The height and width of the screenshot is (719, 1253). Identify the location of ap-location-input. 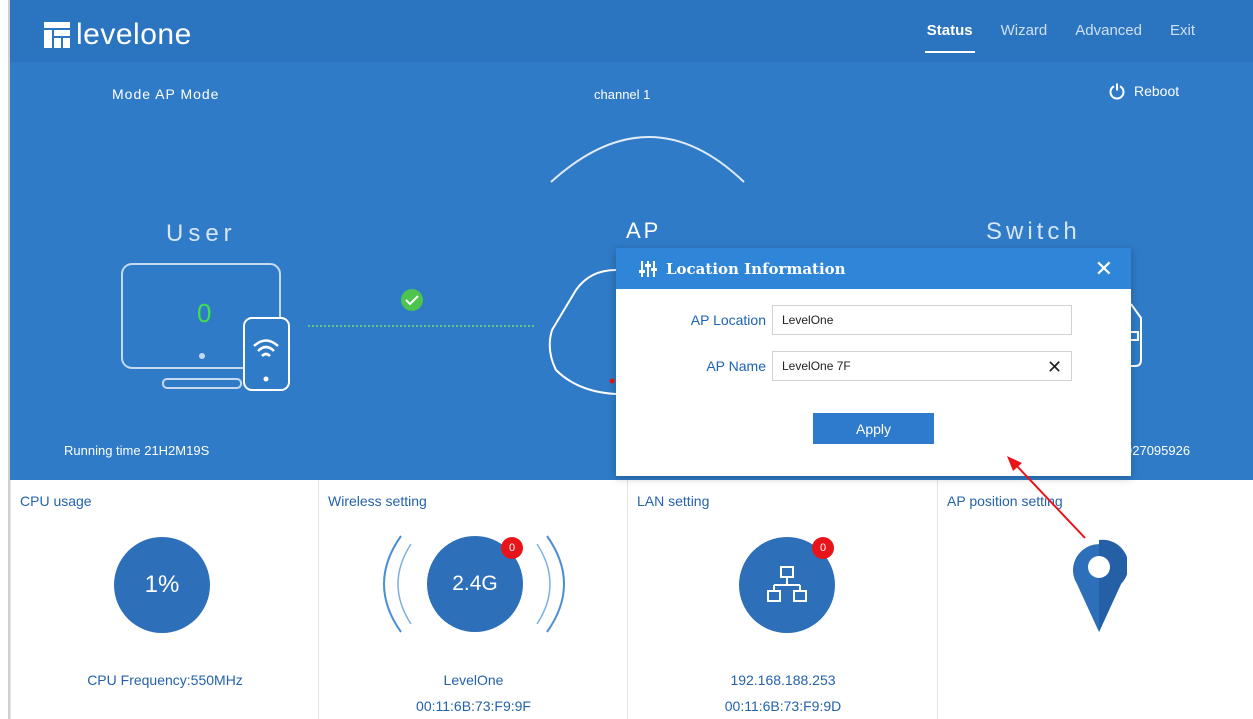
(922, 320).